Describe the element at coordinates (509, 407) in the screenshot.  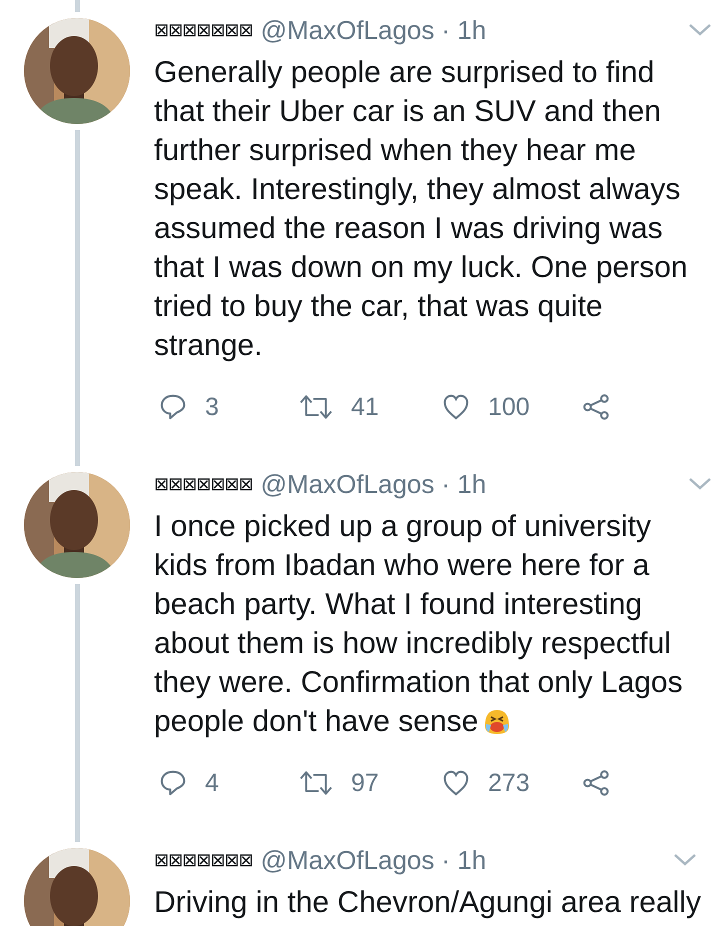
I see `like-count: 100` at that location.